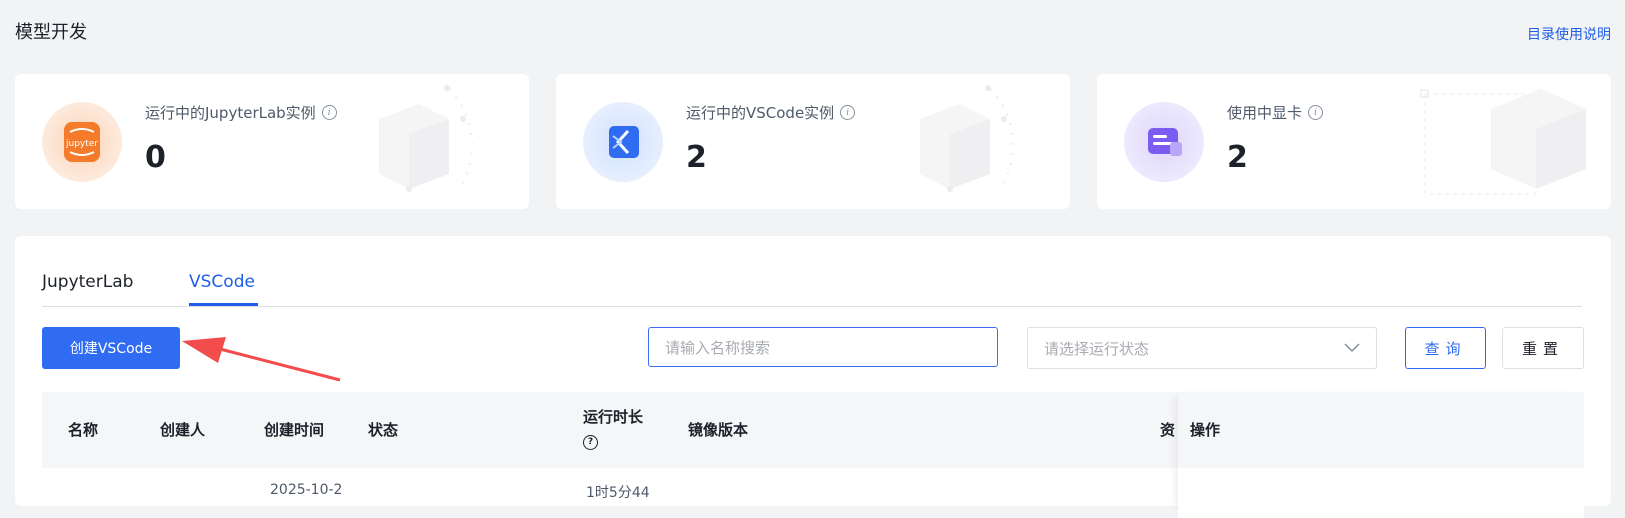  I want to click on operations-cell, so click(1381, 493).